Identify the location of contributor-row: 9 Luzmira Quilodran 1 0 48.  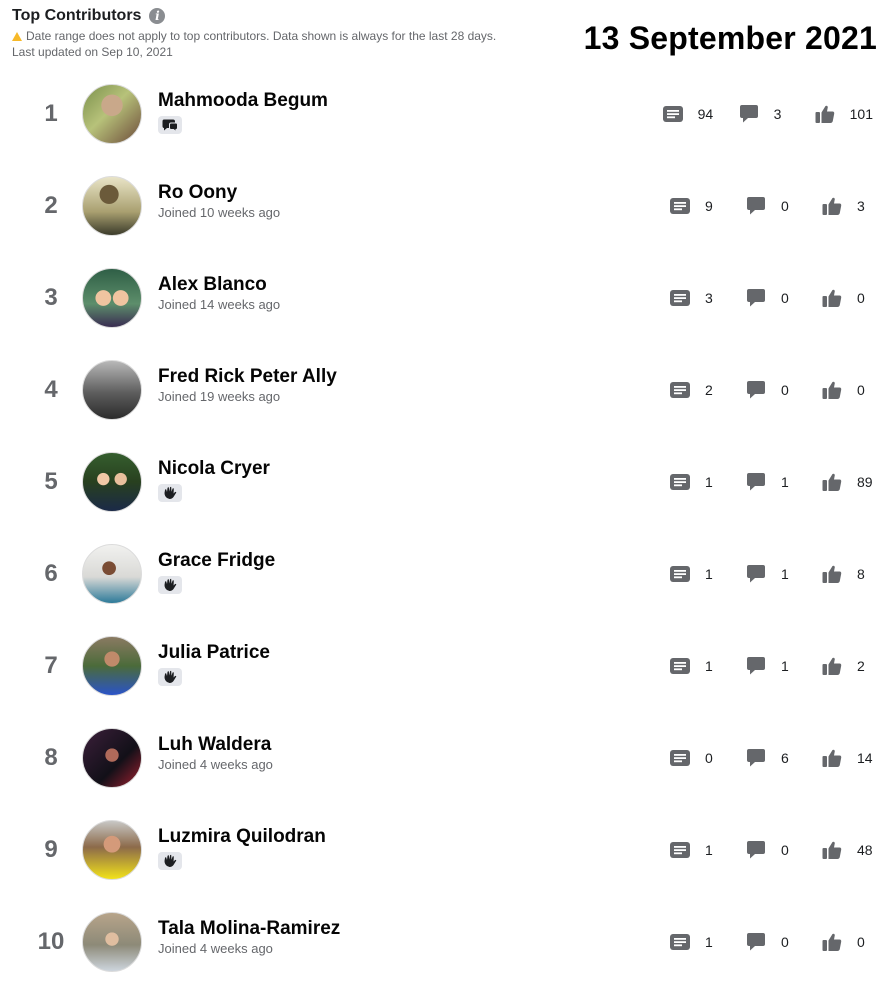
(445, 850).